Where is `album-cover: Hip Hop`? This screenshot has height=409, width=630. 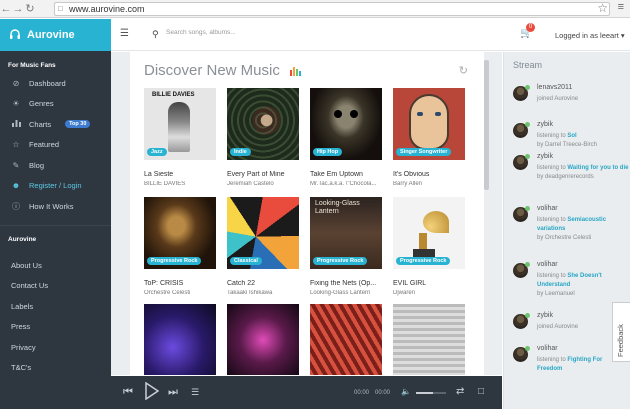 album-cover: Hip Hop is located at coordinates (346, 124).